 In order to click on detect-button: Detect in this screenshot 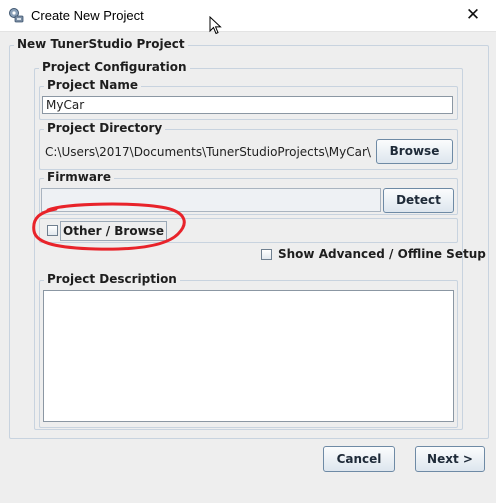, I will do `click(418, 200)`.